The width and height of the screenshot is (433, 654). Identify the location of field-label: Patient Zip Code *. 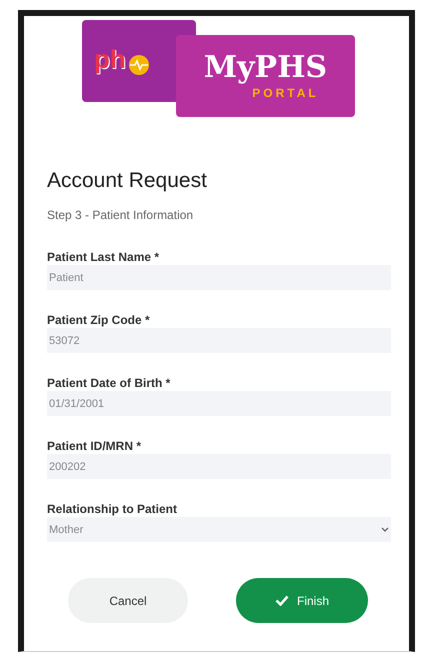
(99, 320).